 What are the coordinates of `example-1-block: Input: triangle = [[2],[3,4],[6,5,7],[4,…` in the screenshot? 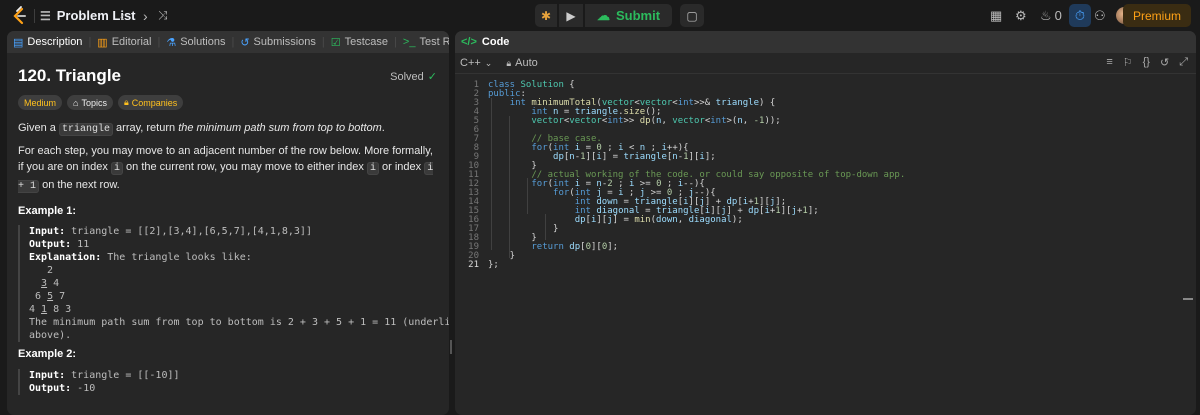 It's located at (233, 283).